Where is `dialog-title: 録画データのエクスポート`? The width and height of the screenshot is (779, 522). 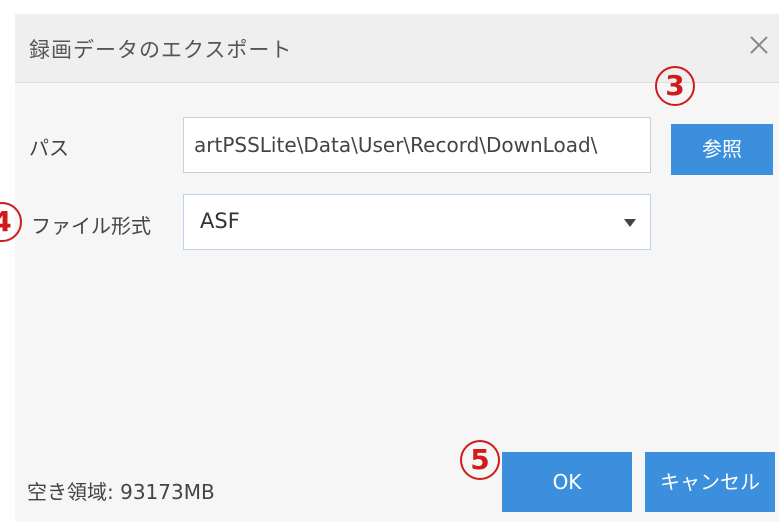
dialog-title: 録画データのエクスポート is located at coordinates (161, 50).